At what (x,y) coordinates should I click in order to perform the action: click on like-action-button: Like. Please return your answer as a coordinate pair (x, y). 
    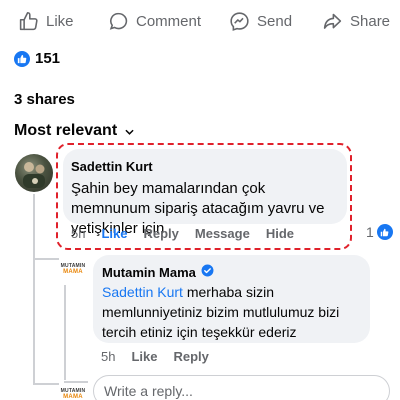
    Looking at the image, I should click on (46, 21).